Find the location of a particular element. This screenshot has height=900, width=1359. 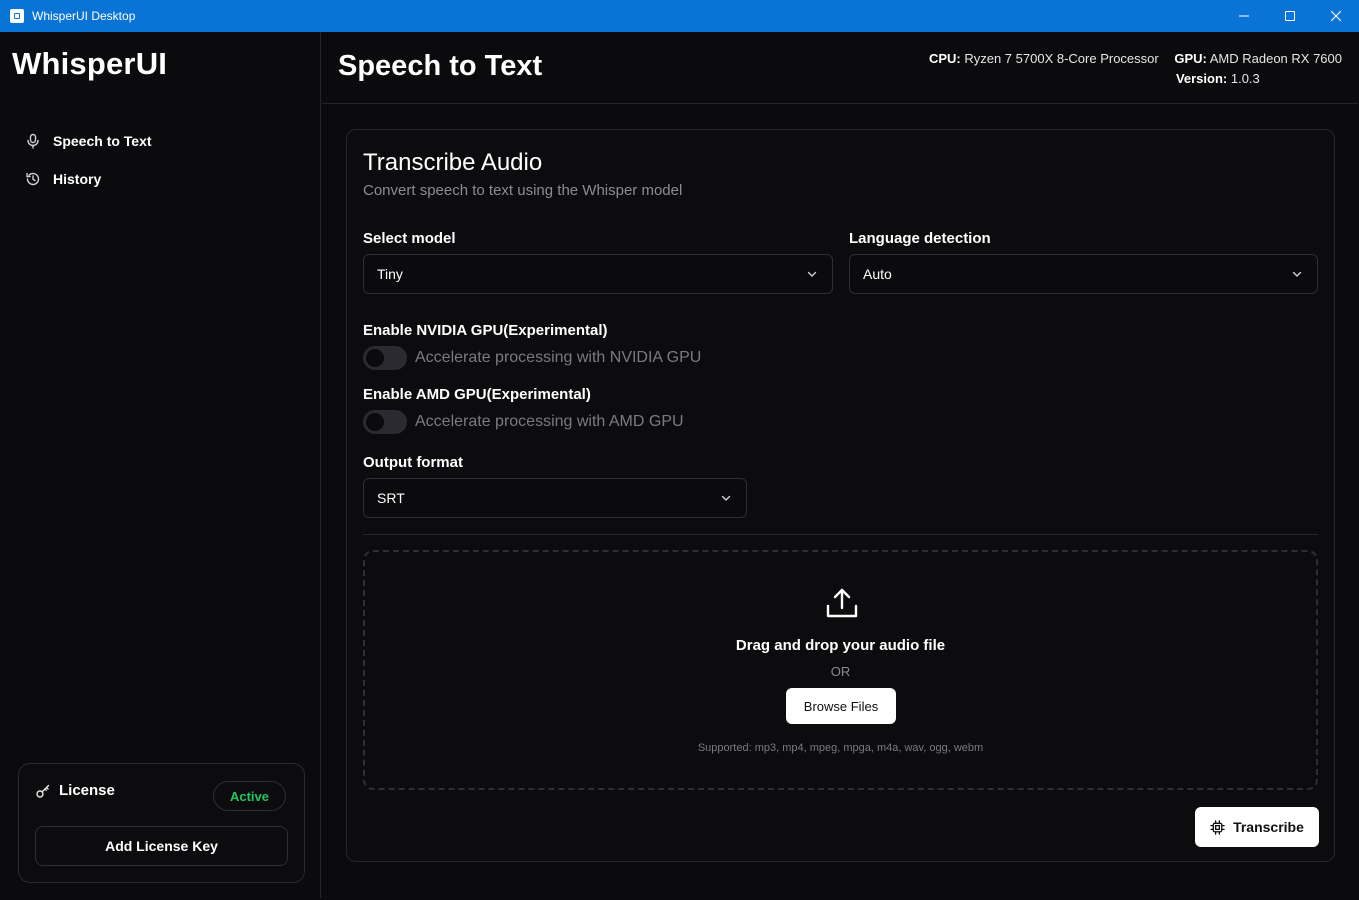

model-label: Select model is located at coordinates (409, 238).